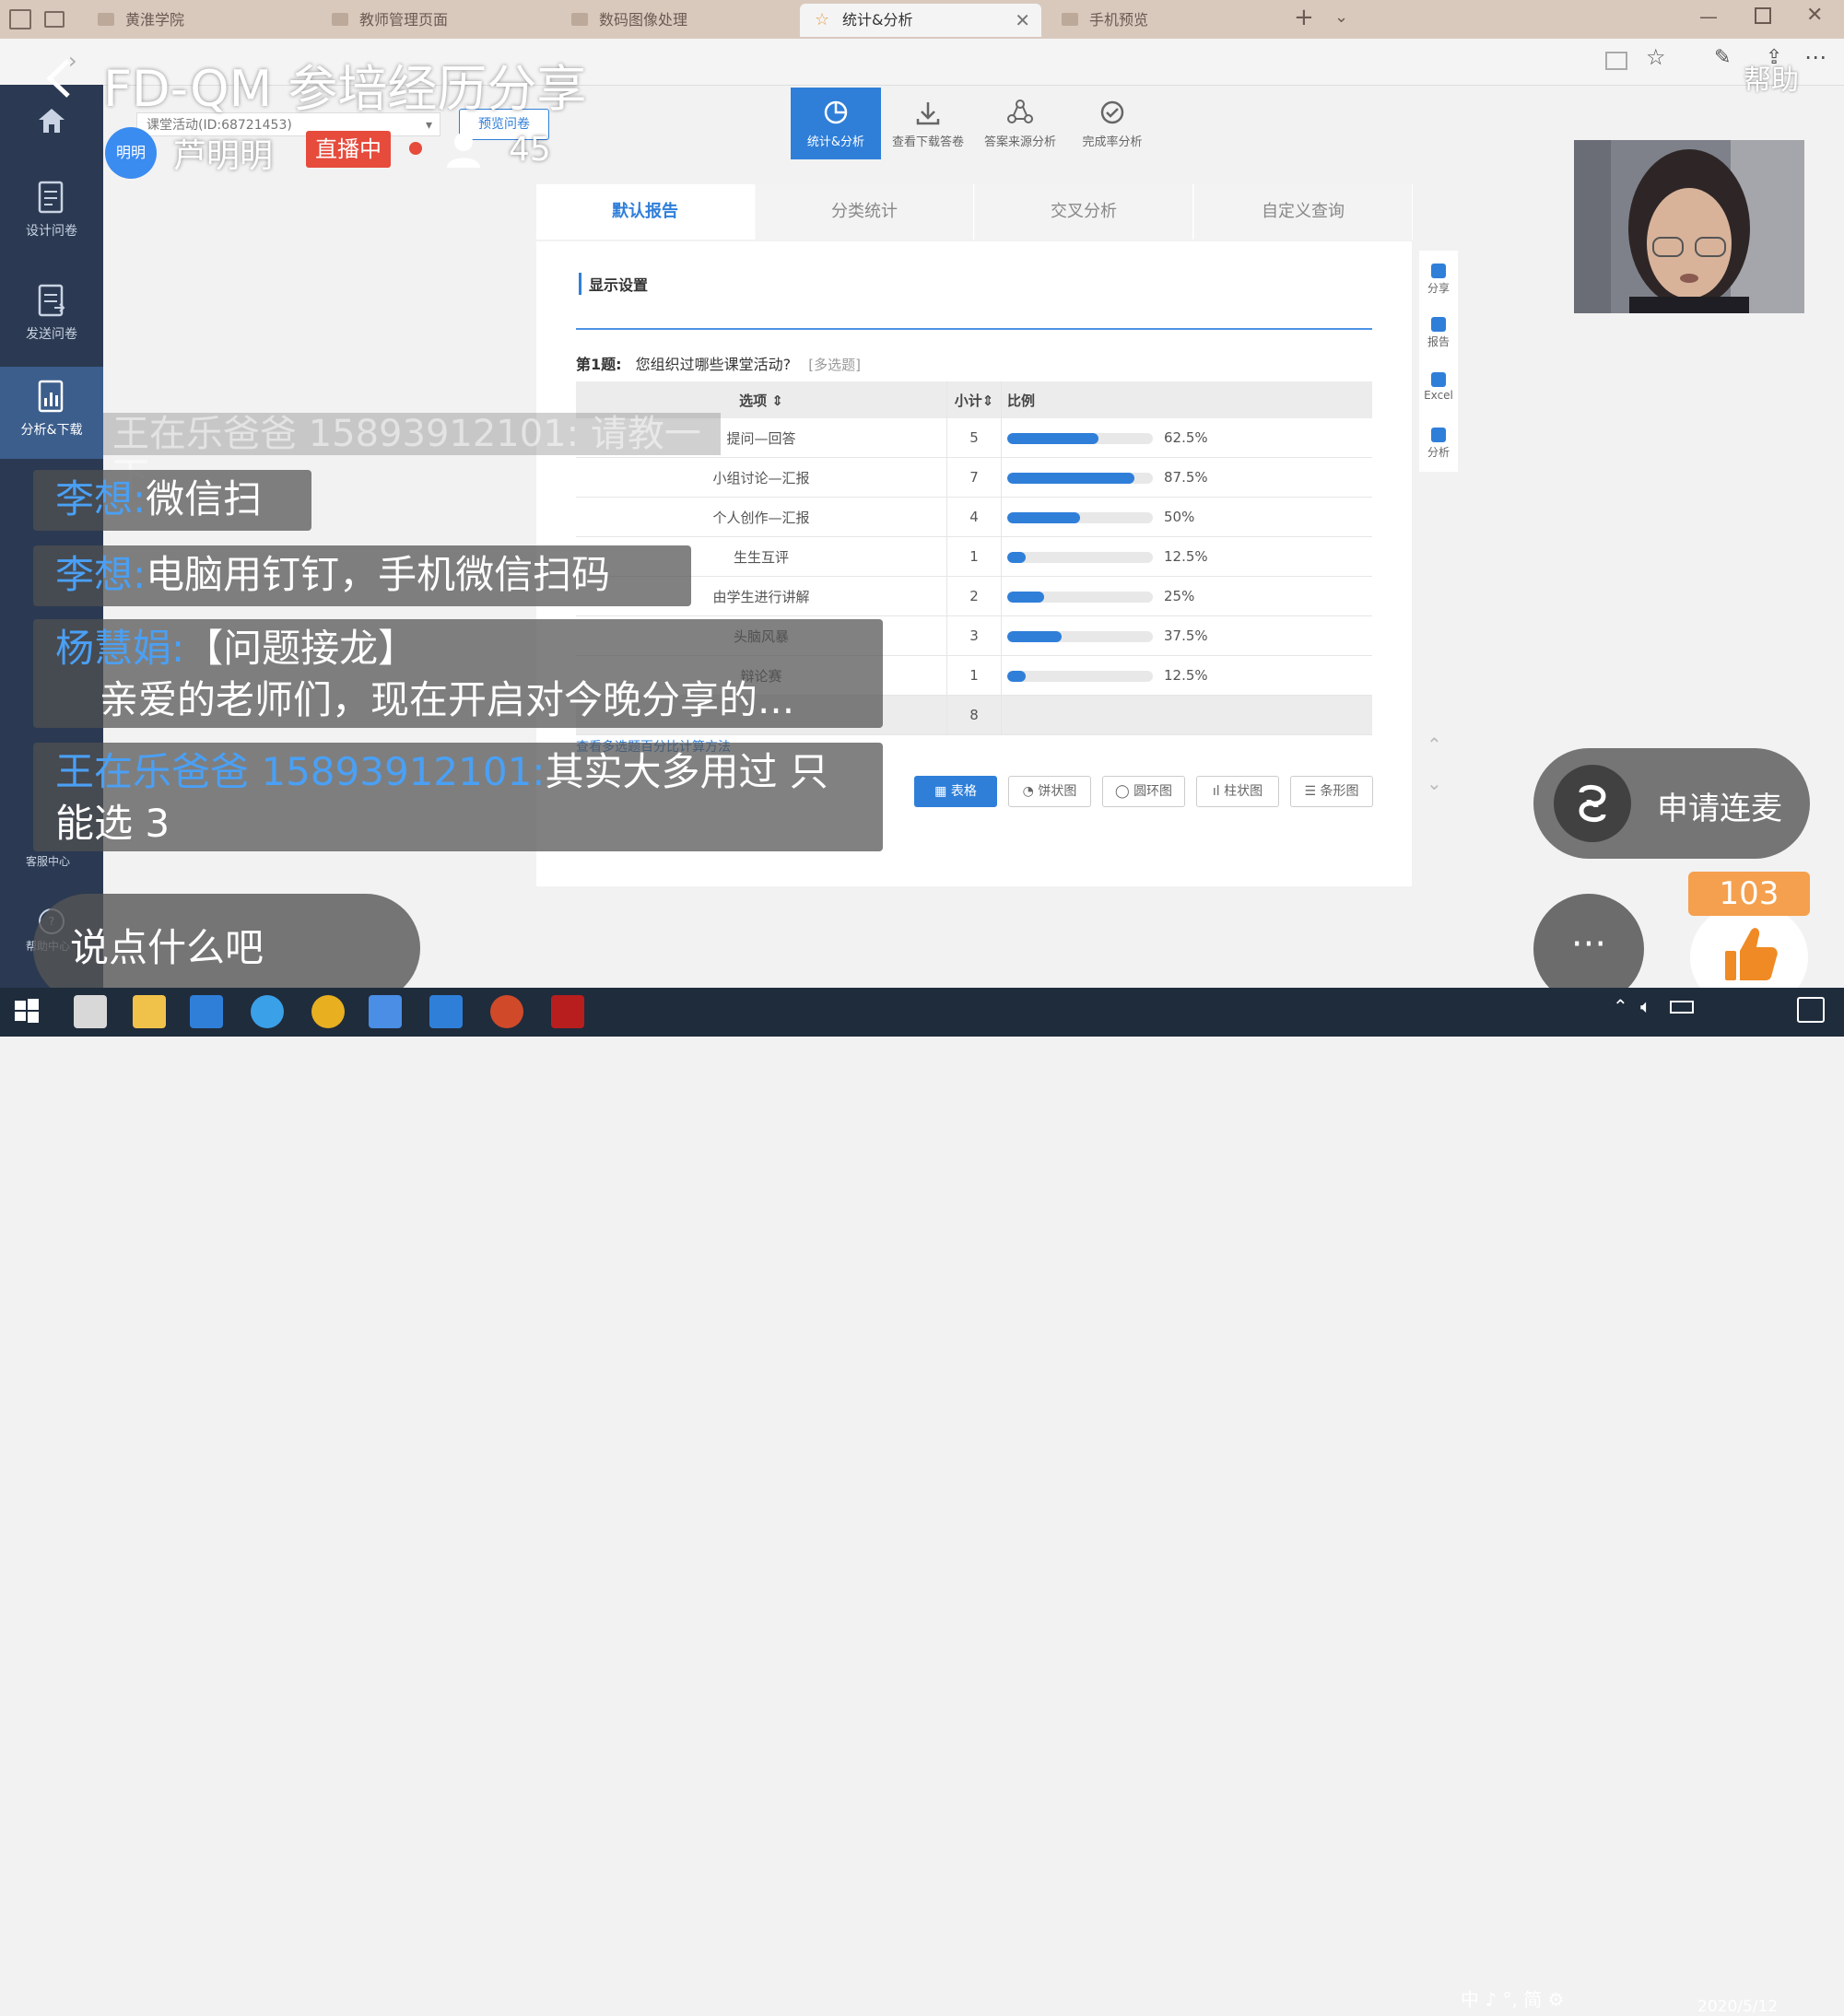  What do you see at coordinates (672, 20) in the screenshot?
I see `browser-tab-3: 数码图像处理` at bounding box center [672, 20].